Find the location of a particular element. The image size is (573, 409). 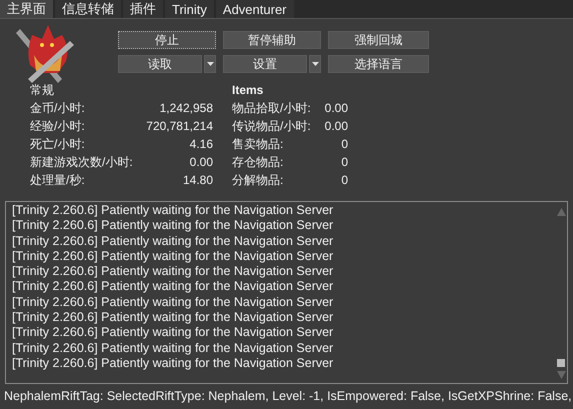

tab: Adventurer is located at coordinates (256, 9).